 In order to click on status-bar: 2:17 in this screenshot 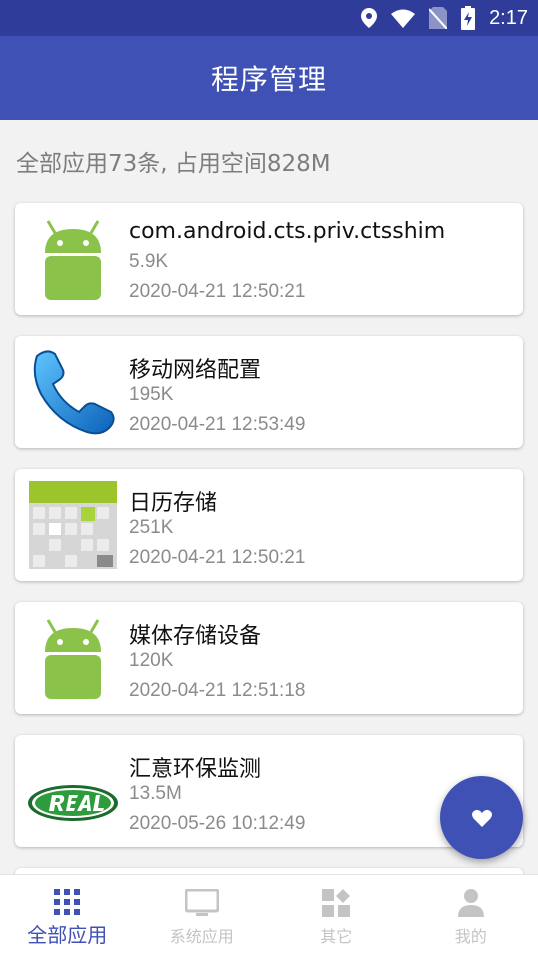, I will do `click(269, 18)`.